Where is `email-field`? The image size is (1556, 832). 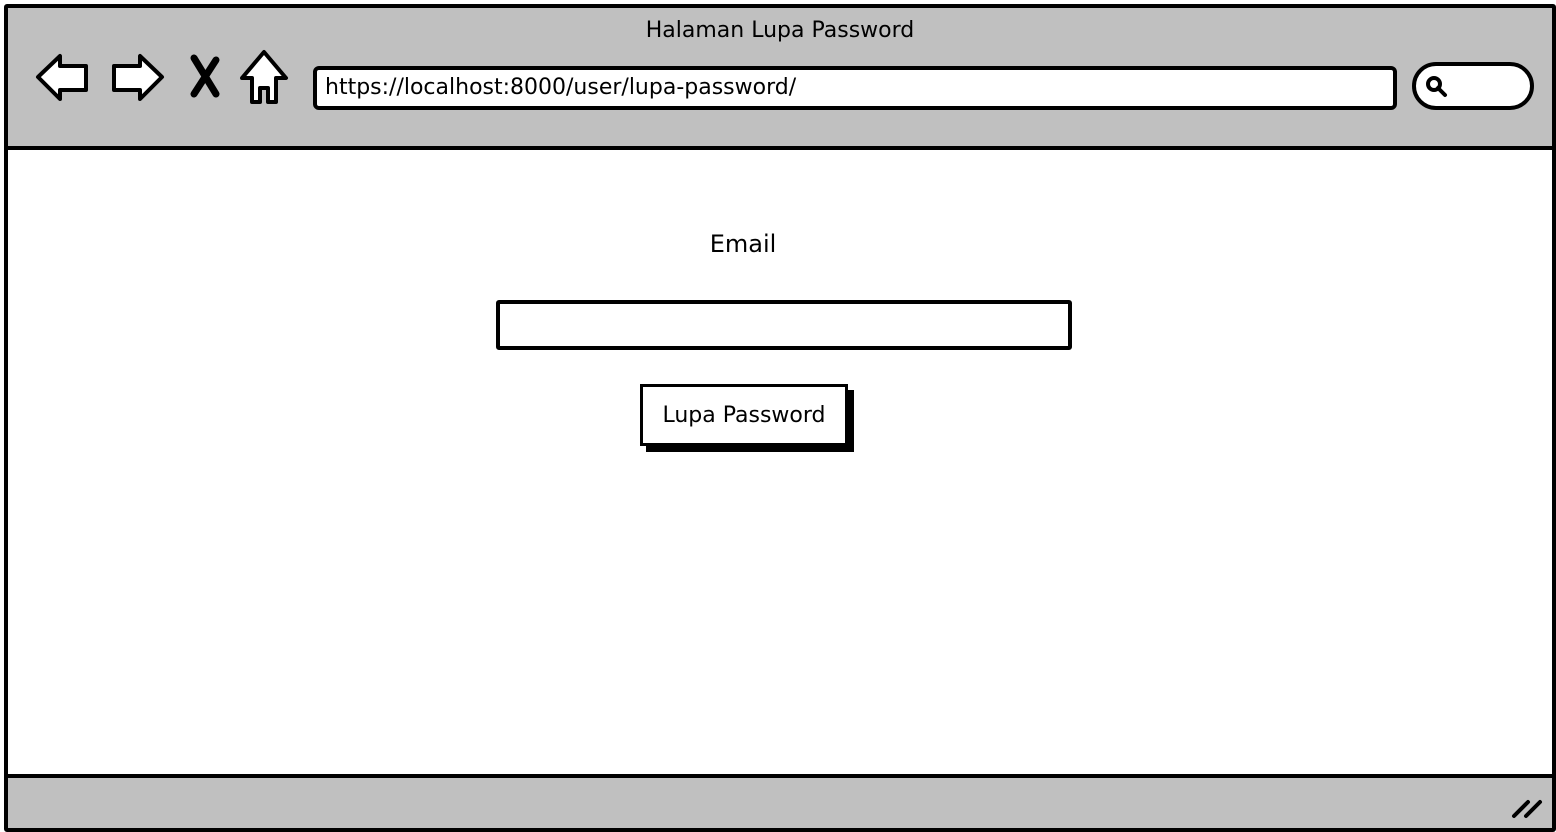
email-field is located at coordinates (784, 325).